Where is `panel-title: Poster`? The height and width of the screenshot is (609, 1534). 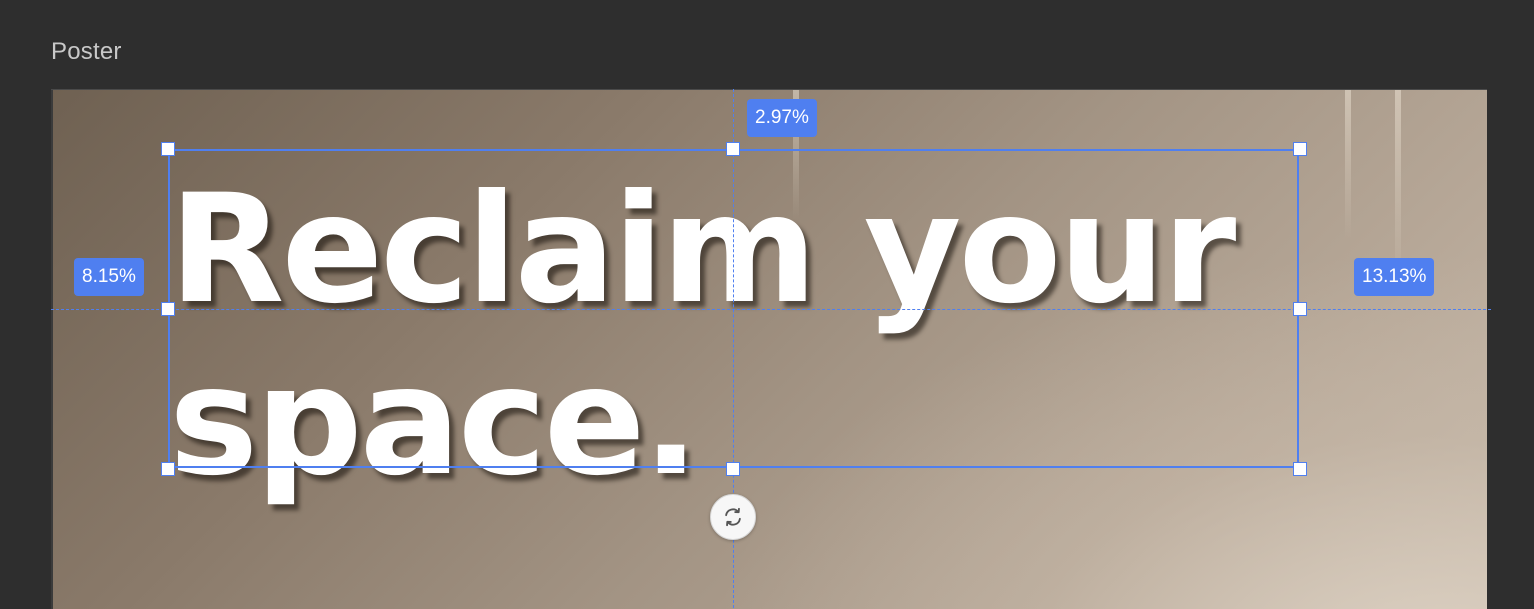
panel-title: Poster is located at coordinates (86, 51).